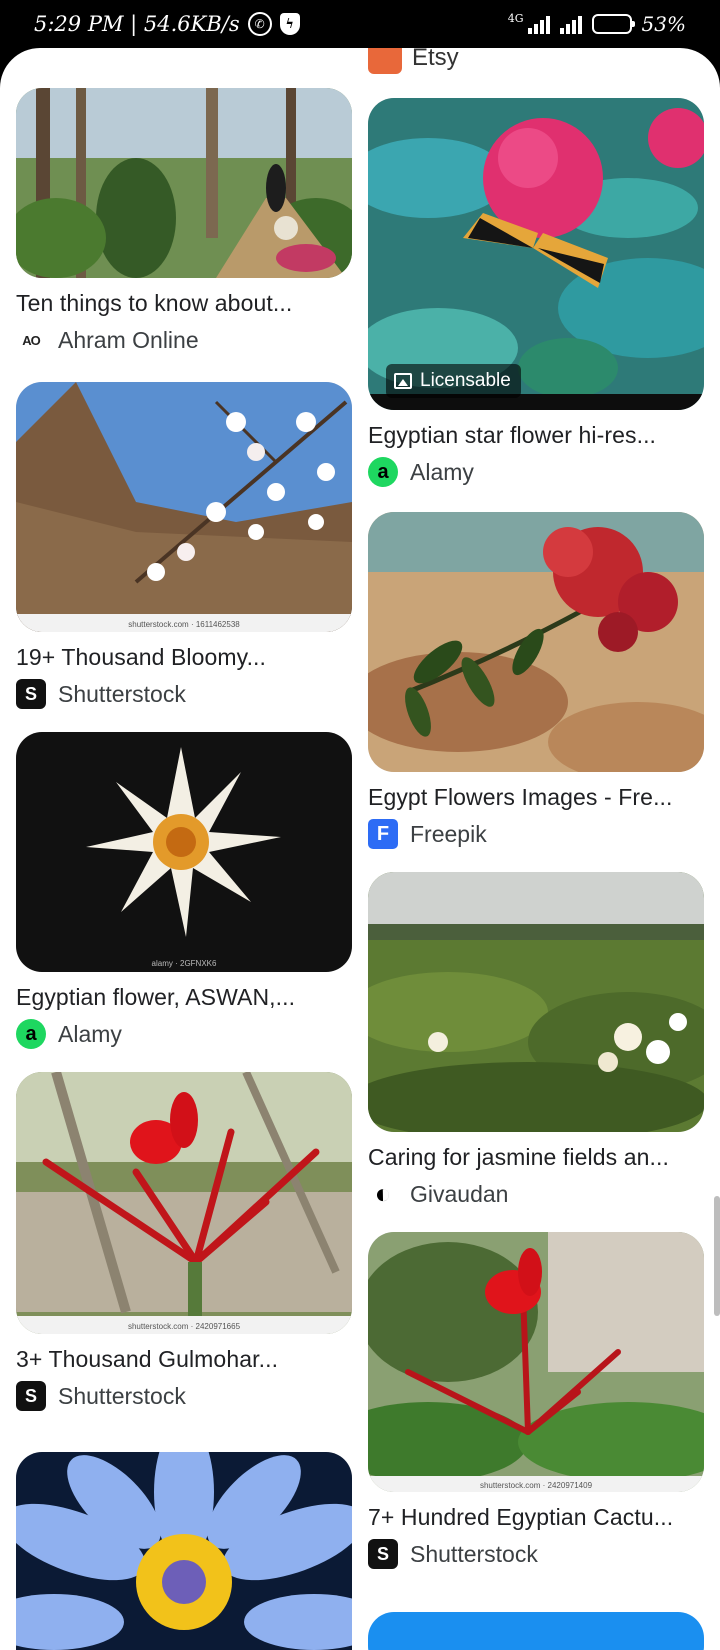  Describe the element at coordinates (31, 340) in the screenshot. I see `ahram-online-icon: AO` at that location.